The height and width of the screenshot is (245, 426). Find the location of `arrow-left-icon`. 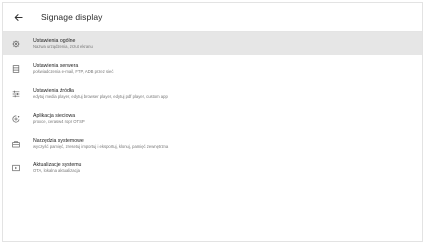

arrow-left-icon is located at coordinates (18, 17).